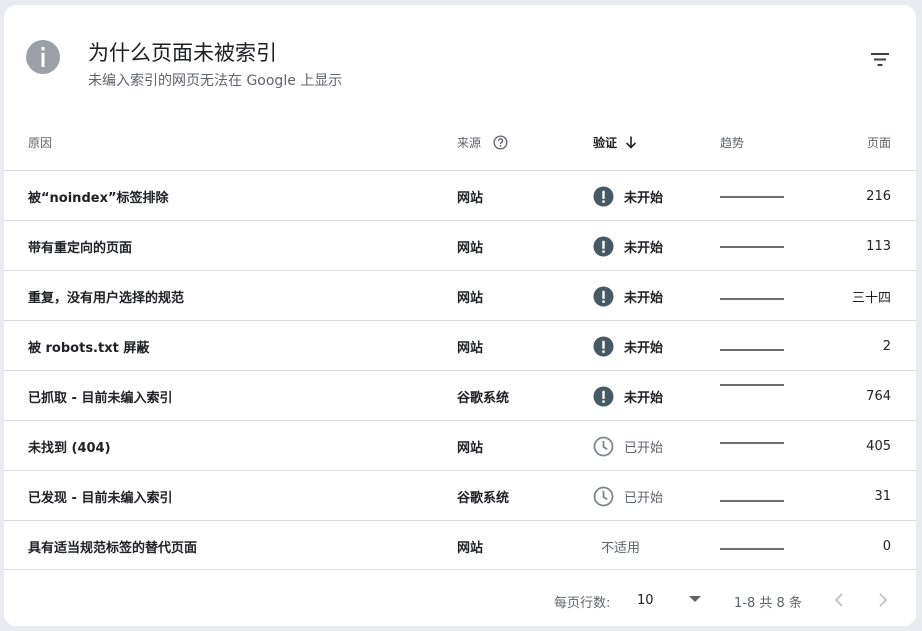 The height and width of the screenshot is (631, 922). I want to click on reason-text: 重复，没有用户选择的规范, so click(106, 298).